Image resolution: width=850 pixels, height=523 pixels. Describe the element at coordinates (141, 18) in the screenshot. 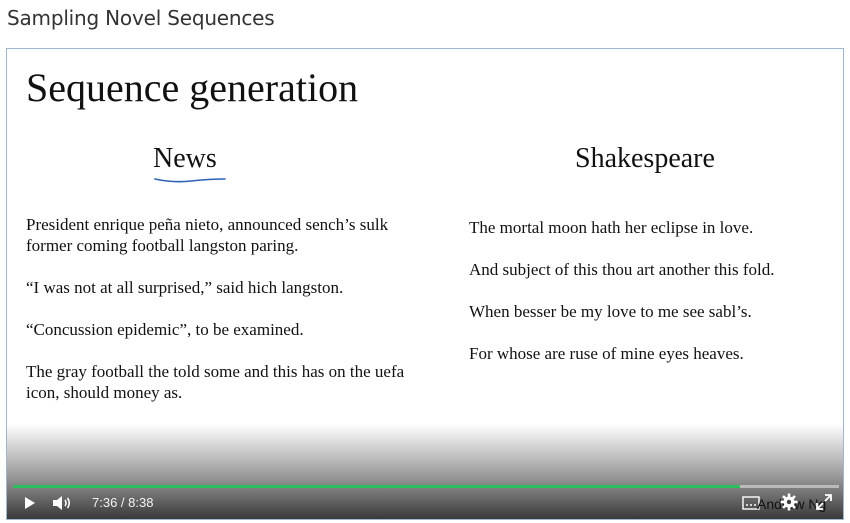

I see `page-title: Sampling Novel Sequences` at that location.